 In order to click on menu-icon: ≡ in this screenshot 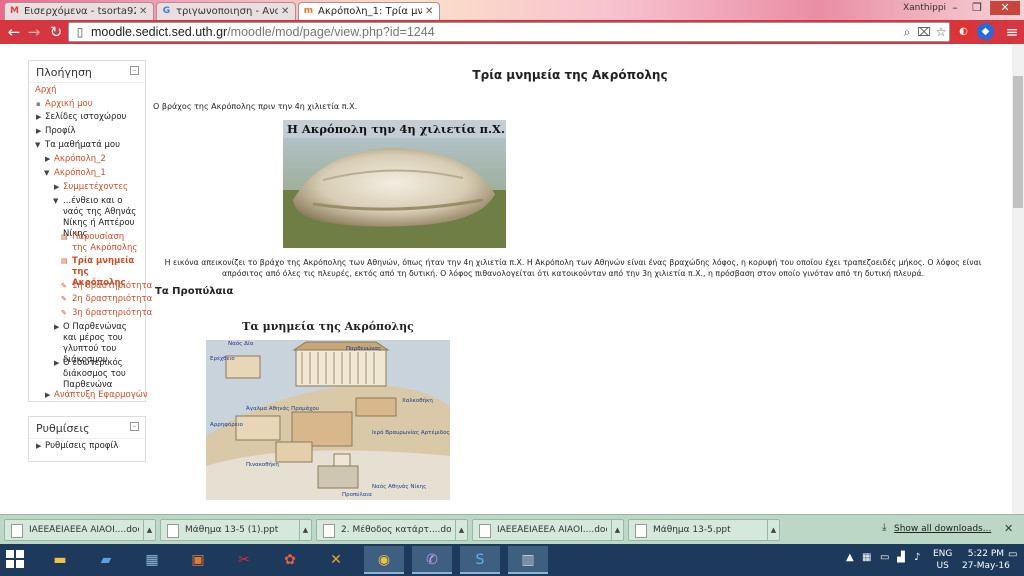, I will do `click(1012, 32)`.